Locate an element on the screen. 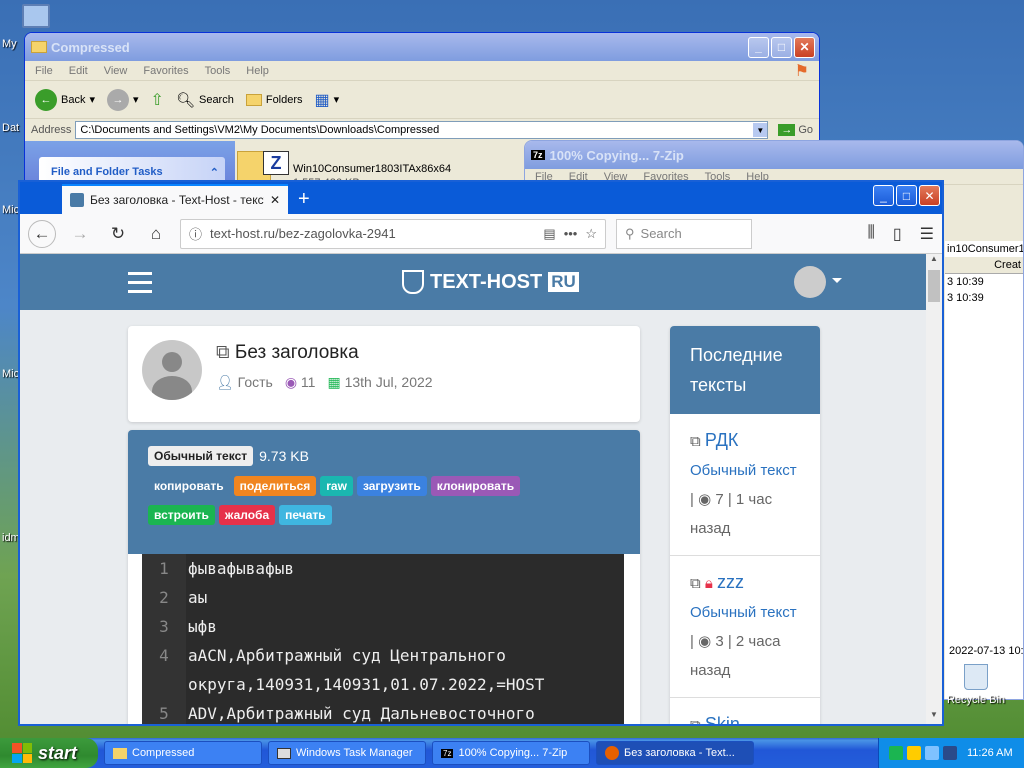 The width and height of the screenshot is (1024, 768). go-button: → Go is located at coordinates (795, 130).